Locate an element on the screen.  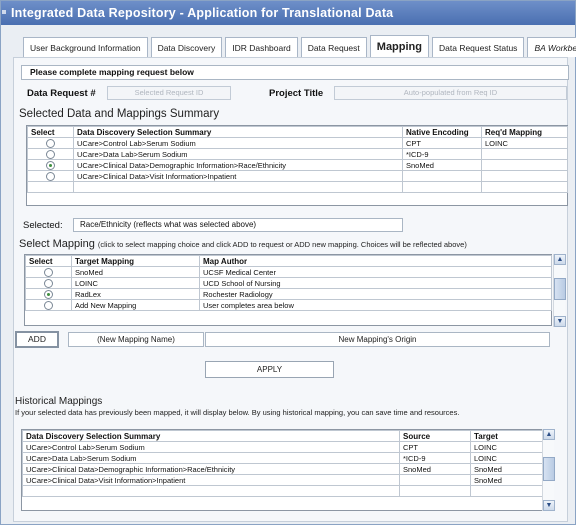
selected-label: Selected: is located at coordinates (43, 225).